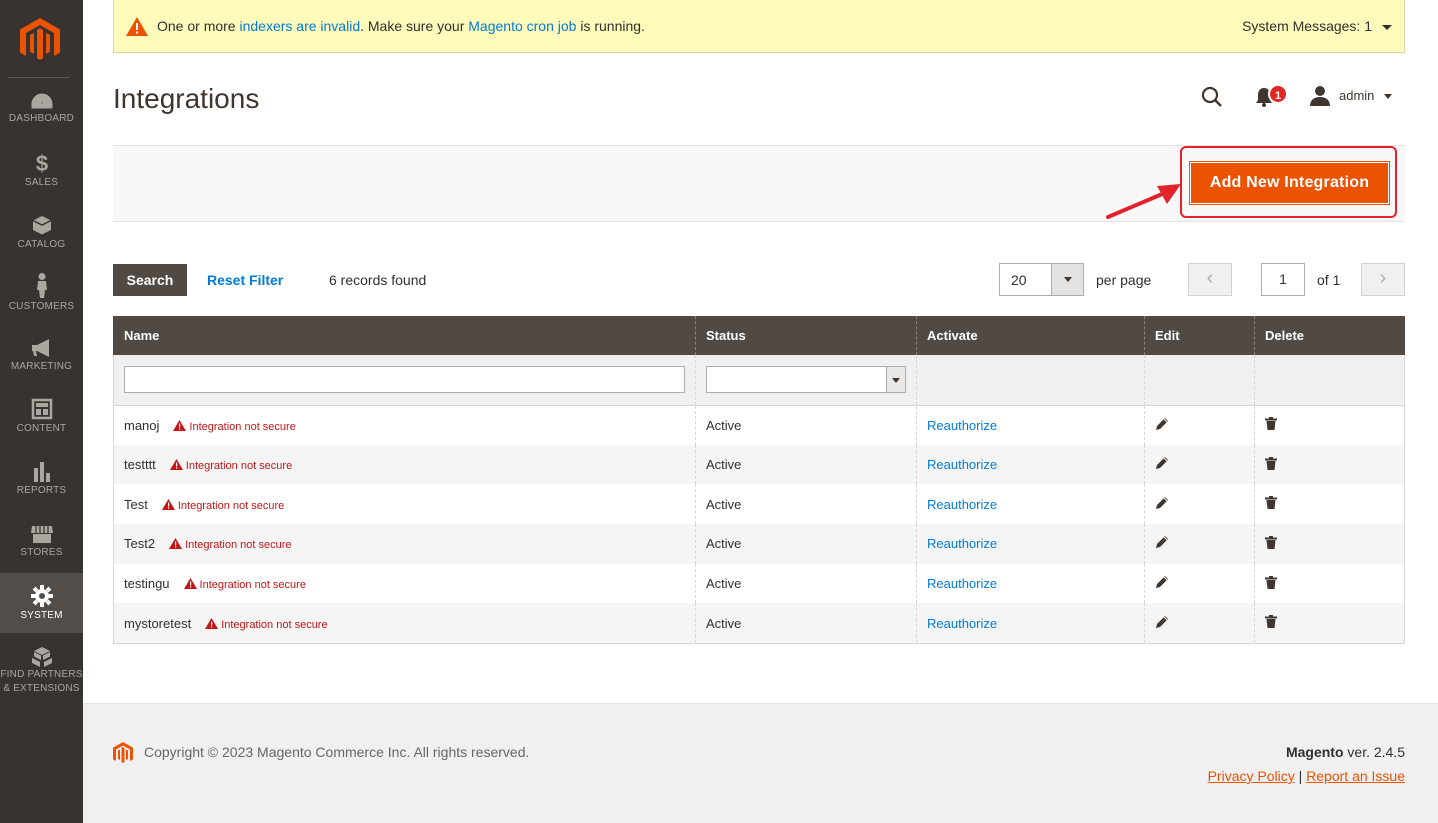  What do you see at coordinates (41, 615) in the screenshot?
I see `sidebar-item-label: SYSTEM` at bounding box center [41, 615].